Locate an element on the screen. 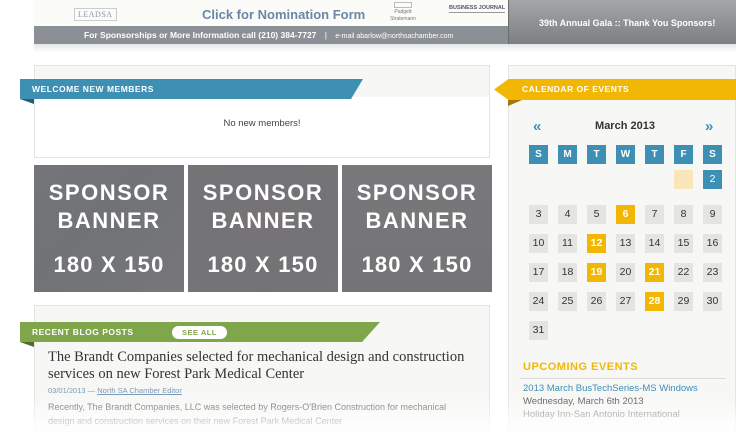  business-journal-logo: BUSINESS JOURNAL is located at coordinates (477, 9).